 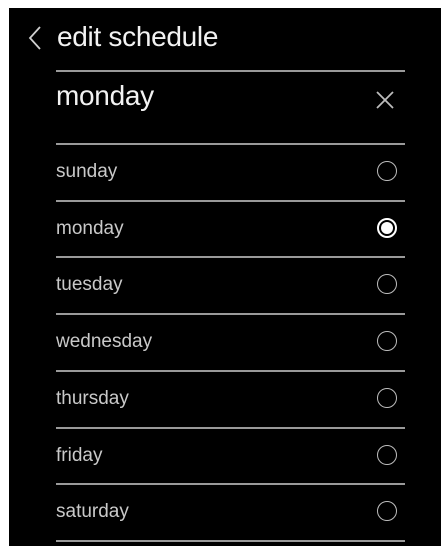 What do you see at coordinates (138, 36) in the screenshot?
I see `page-title: edit schedule` at bounding box center [138, 36].